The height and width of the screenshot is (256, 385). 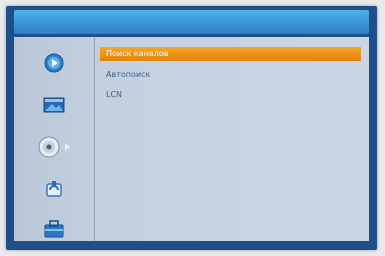 I want to click on picture-icon, so click(x=54, y=105).